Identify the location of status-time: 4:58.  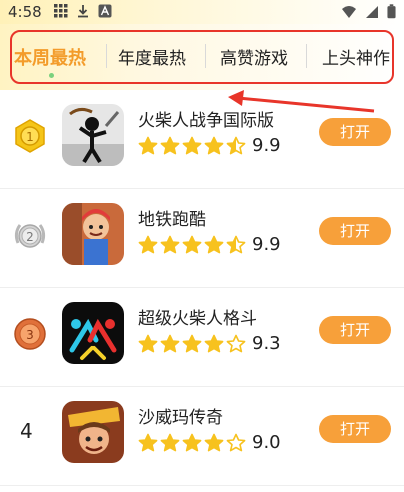
(25, 12).